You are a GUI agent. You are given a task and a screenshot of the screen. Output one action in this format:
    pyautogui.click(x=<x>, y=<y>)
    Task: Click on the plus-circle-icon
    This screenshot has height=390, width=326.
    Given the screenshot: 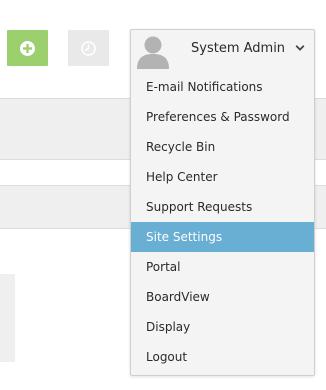 What is the action you would take?
    pyautogui.click(x=27, y=48)
    